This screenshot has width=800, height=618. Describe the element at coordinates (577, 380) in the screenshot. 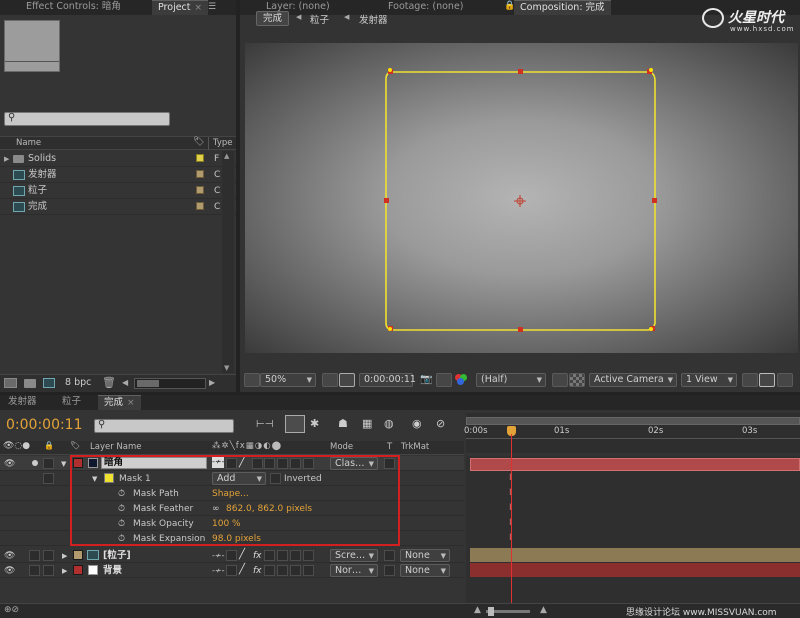

I see `transparency-grid-icon` at that location.